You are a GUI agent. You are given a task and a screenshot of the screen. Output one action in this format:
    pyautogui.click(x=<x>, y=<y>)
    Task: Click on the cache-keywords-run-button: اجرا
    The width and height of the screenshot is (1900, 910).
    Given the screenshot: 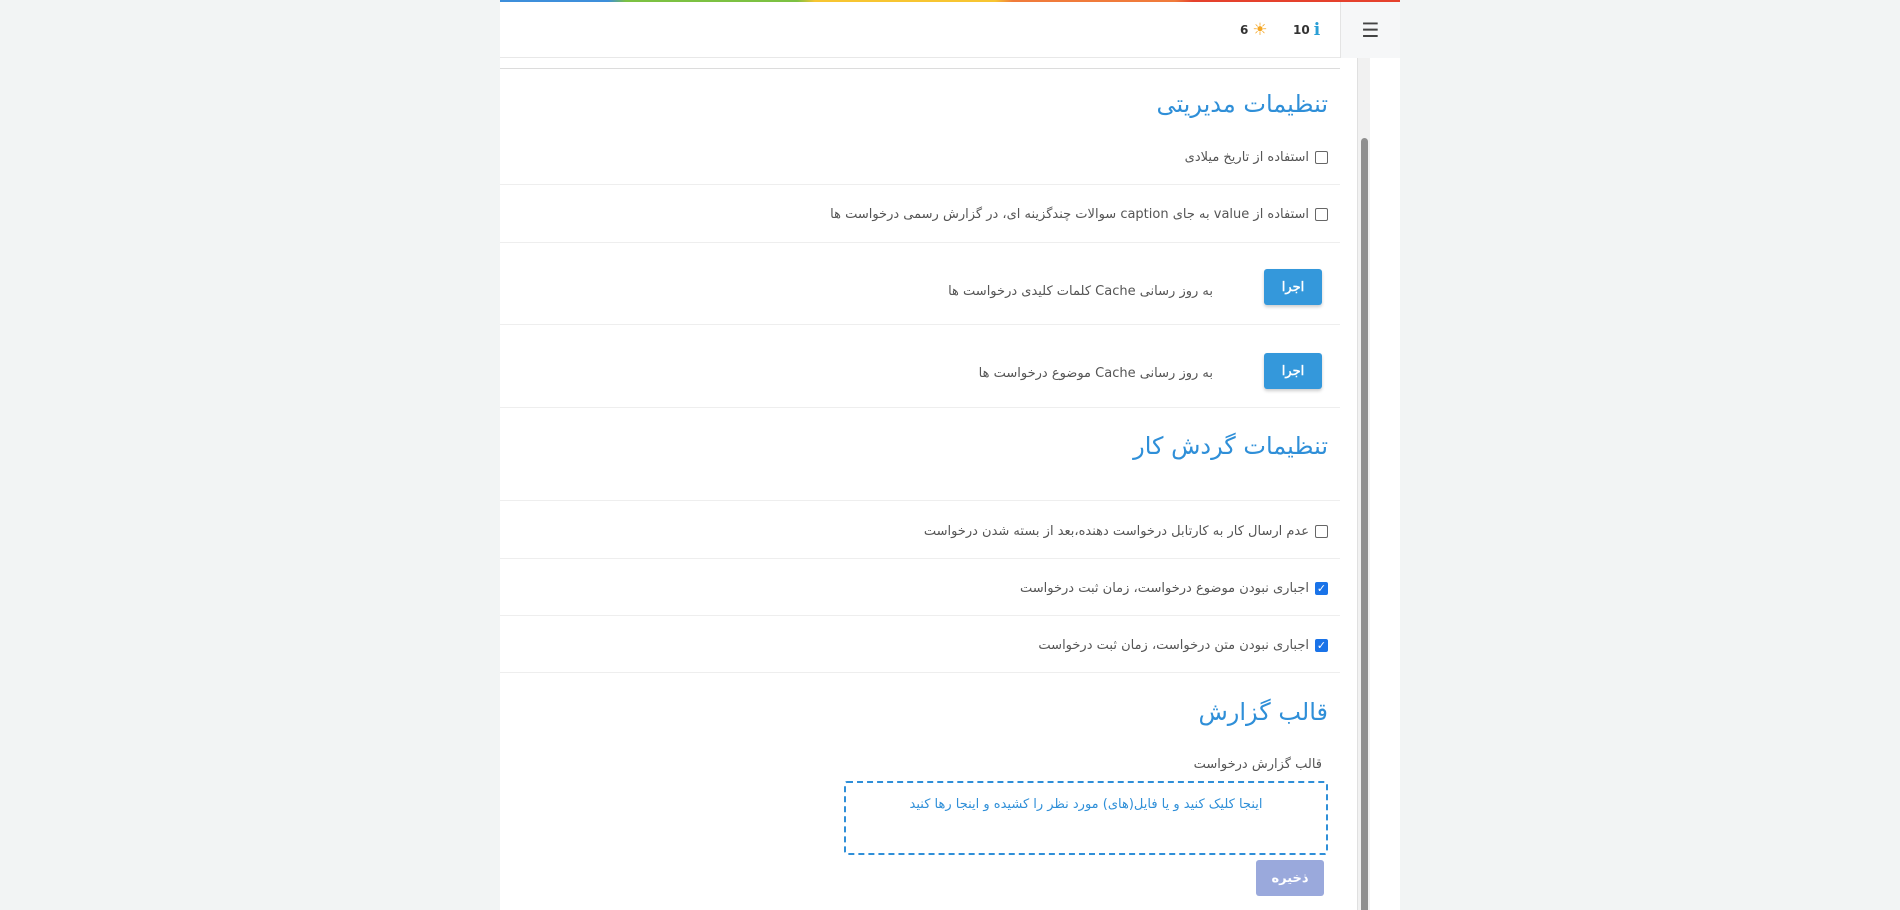 What is the action you would take?
    pyautogui.click(x=1293, y=287)
    